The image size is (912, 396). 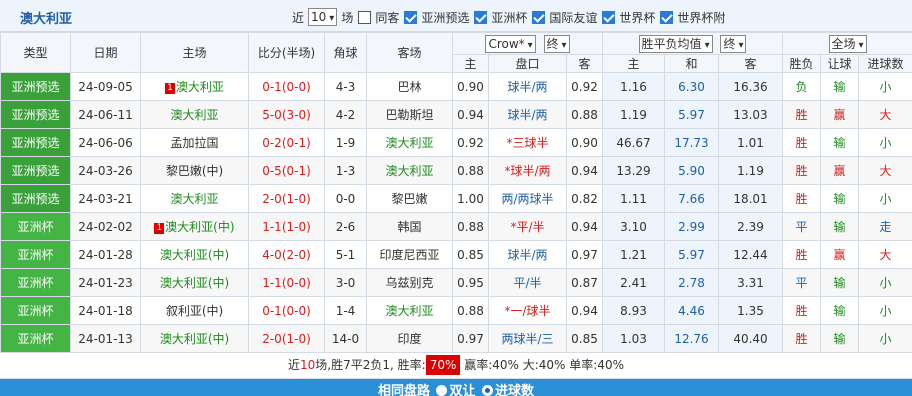 I want to click on asian-line: *平/半, so click(x=527, y=226).